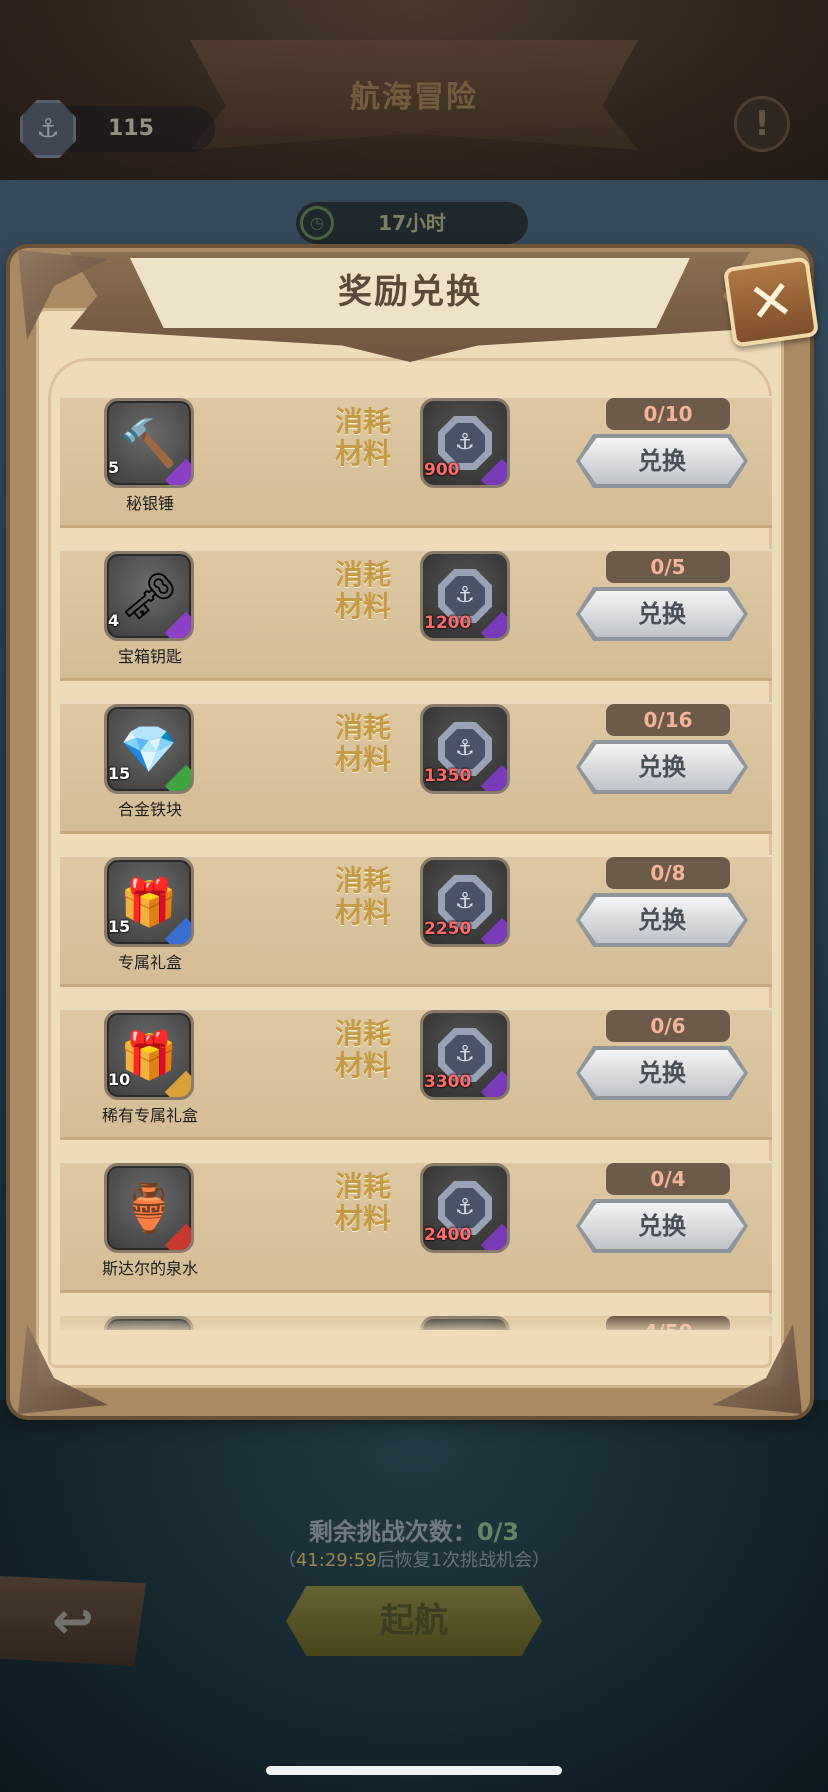 Image resolution: width=828 pixels, height=1792 pixels. I want to click on exchange-limit: 0/10, so click(668, 414).